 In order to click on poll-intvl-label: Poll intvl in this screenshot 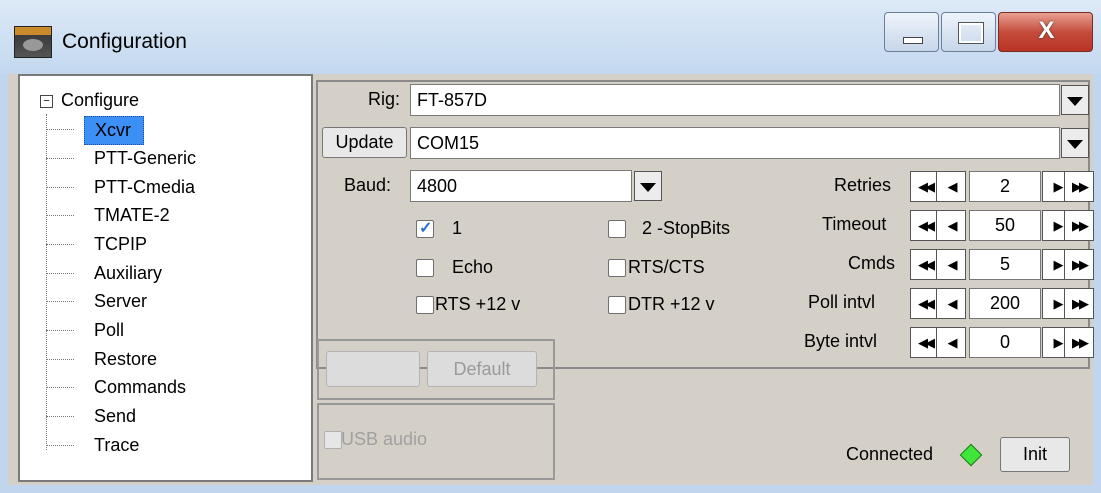, I will do `click(842, 302)`.